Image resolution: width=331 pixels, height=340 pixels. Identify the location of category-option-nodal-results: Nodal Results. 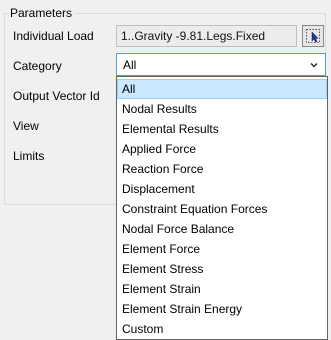
(222, 109).